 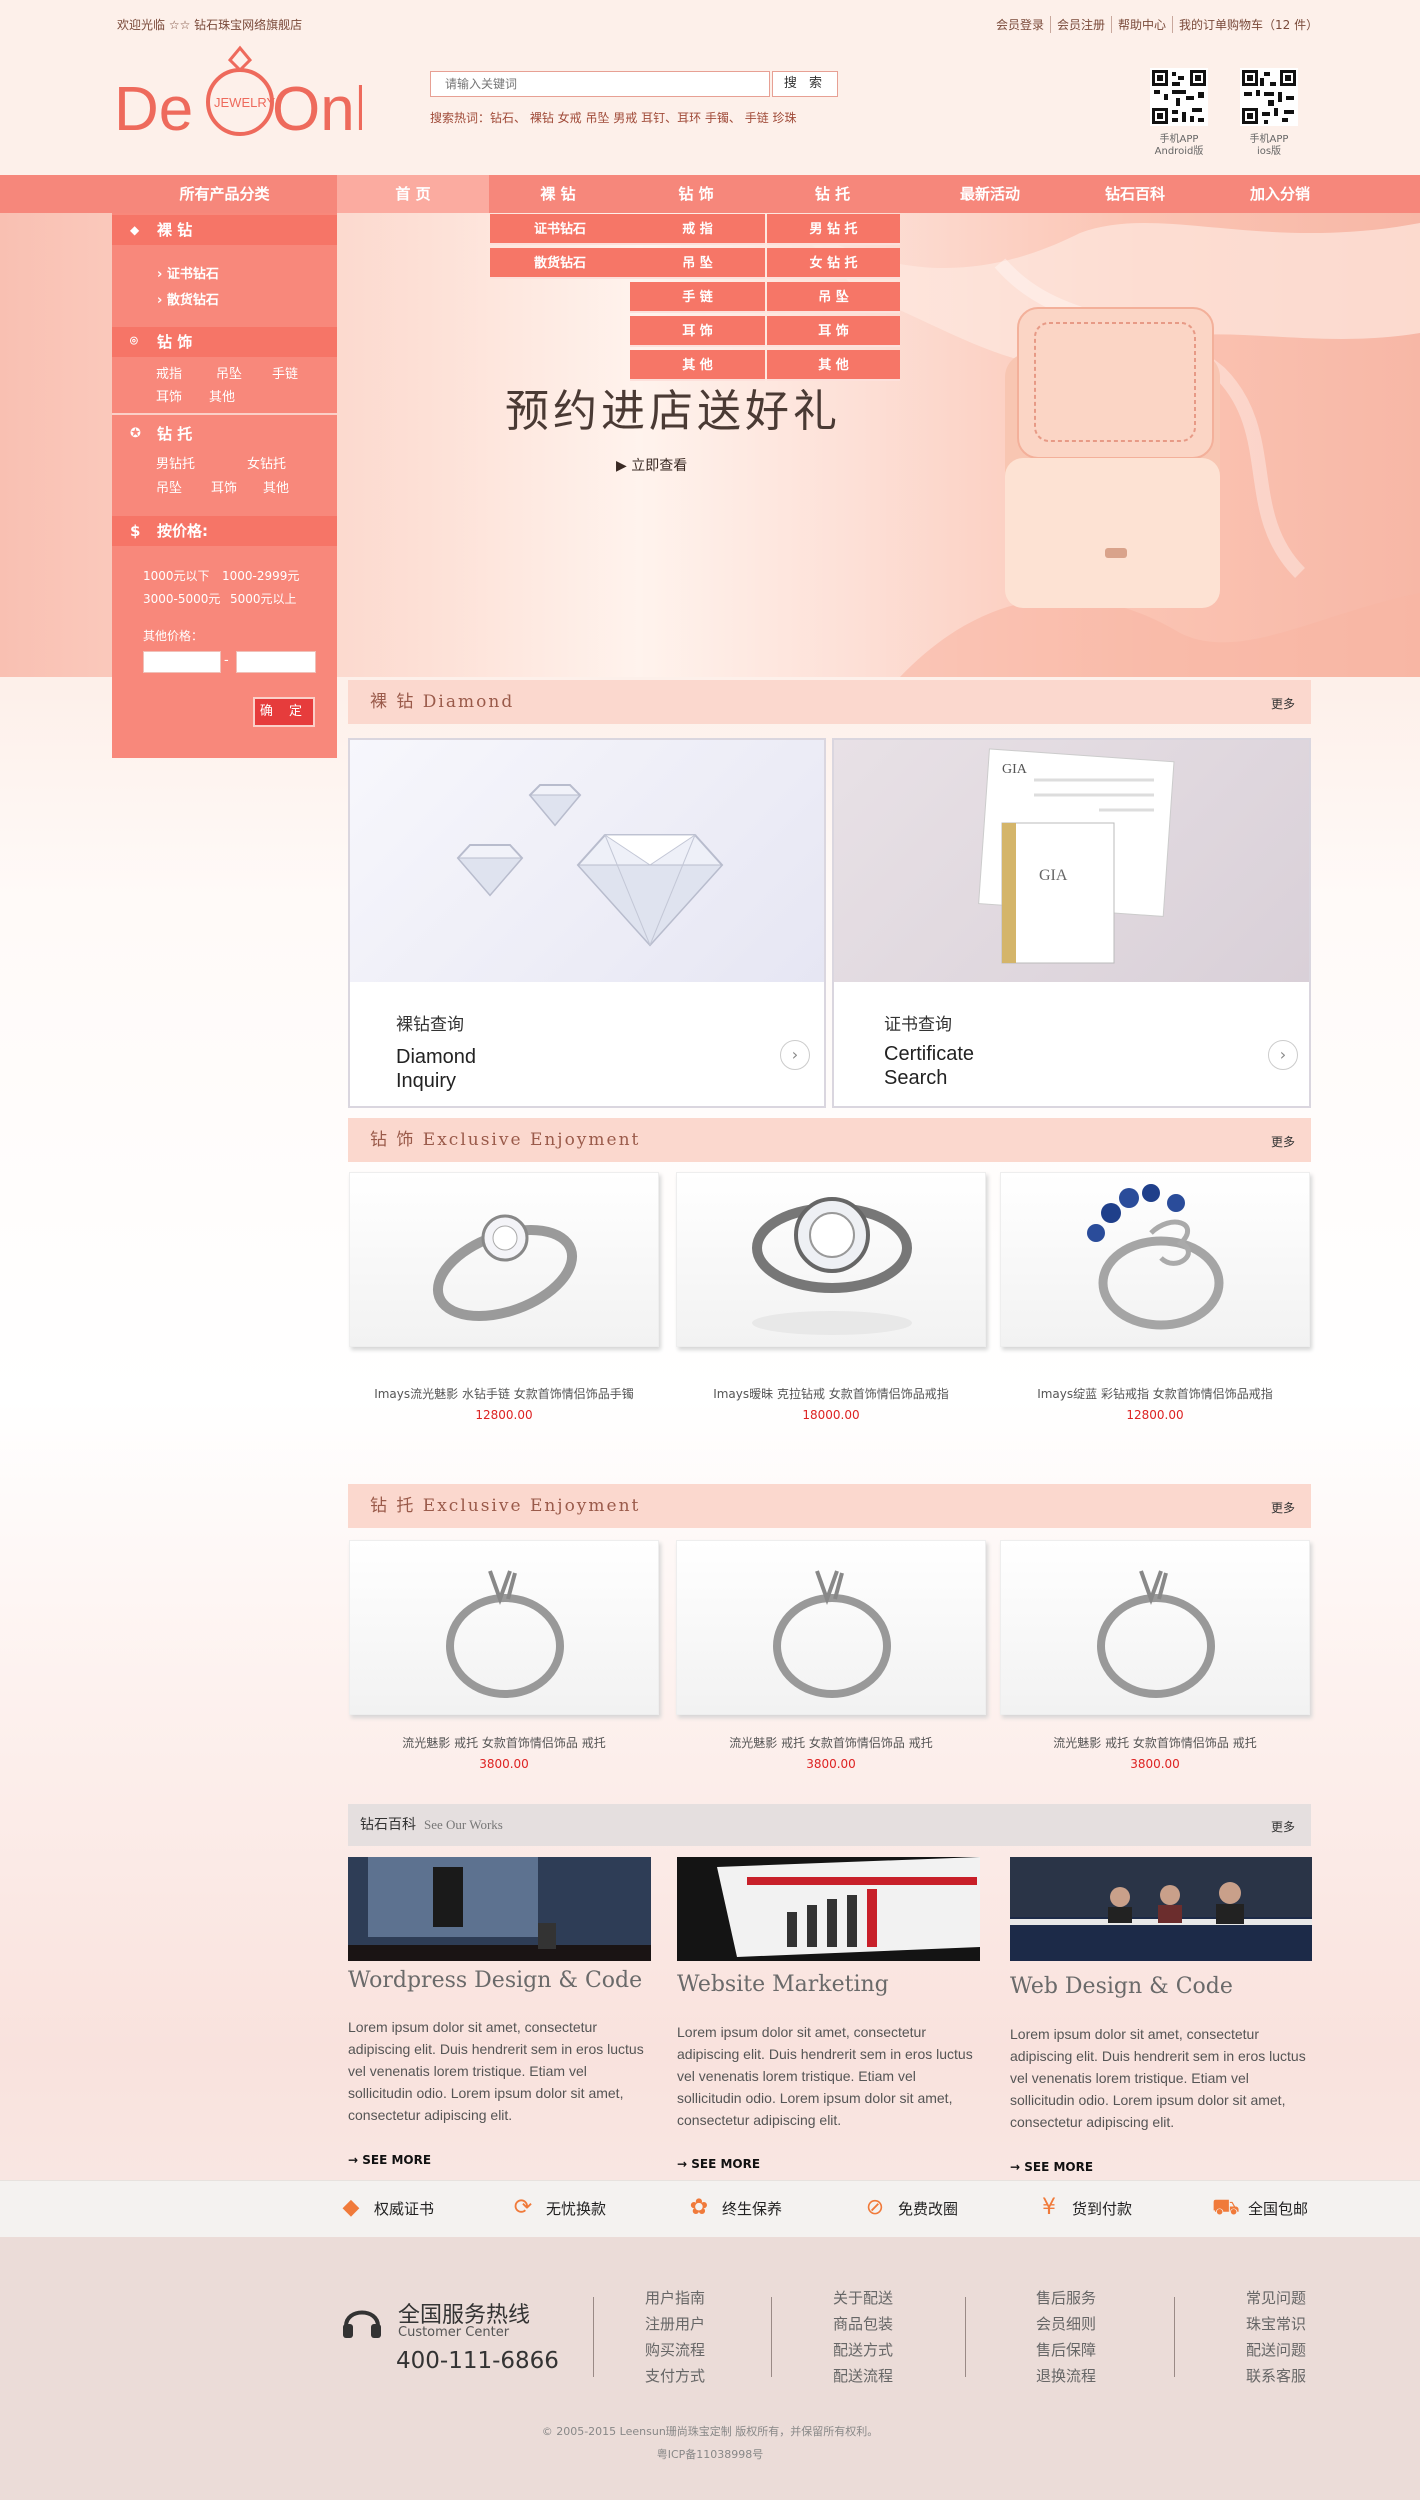 What do you see at coordinates (651, 465) in the screenshot?
I see `banner-cta: ▶ 立即查看` at bounding box center [651, 465].